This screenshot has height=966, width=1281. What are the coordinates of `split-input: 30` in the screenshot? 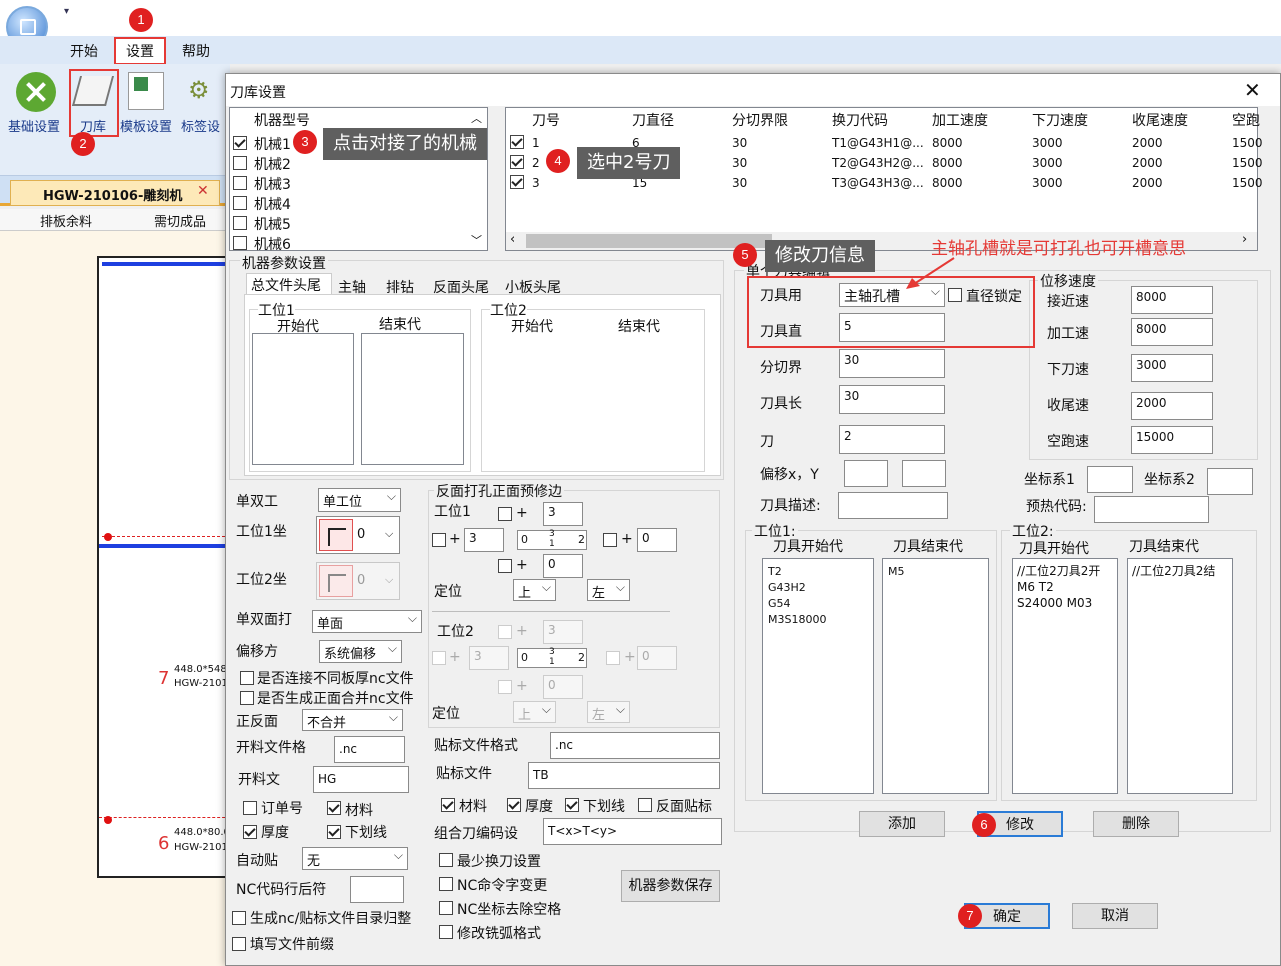 It's located at (892, 363).